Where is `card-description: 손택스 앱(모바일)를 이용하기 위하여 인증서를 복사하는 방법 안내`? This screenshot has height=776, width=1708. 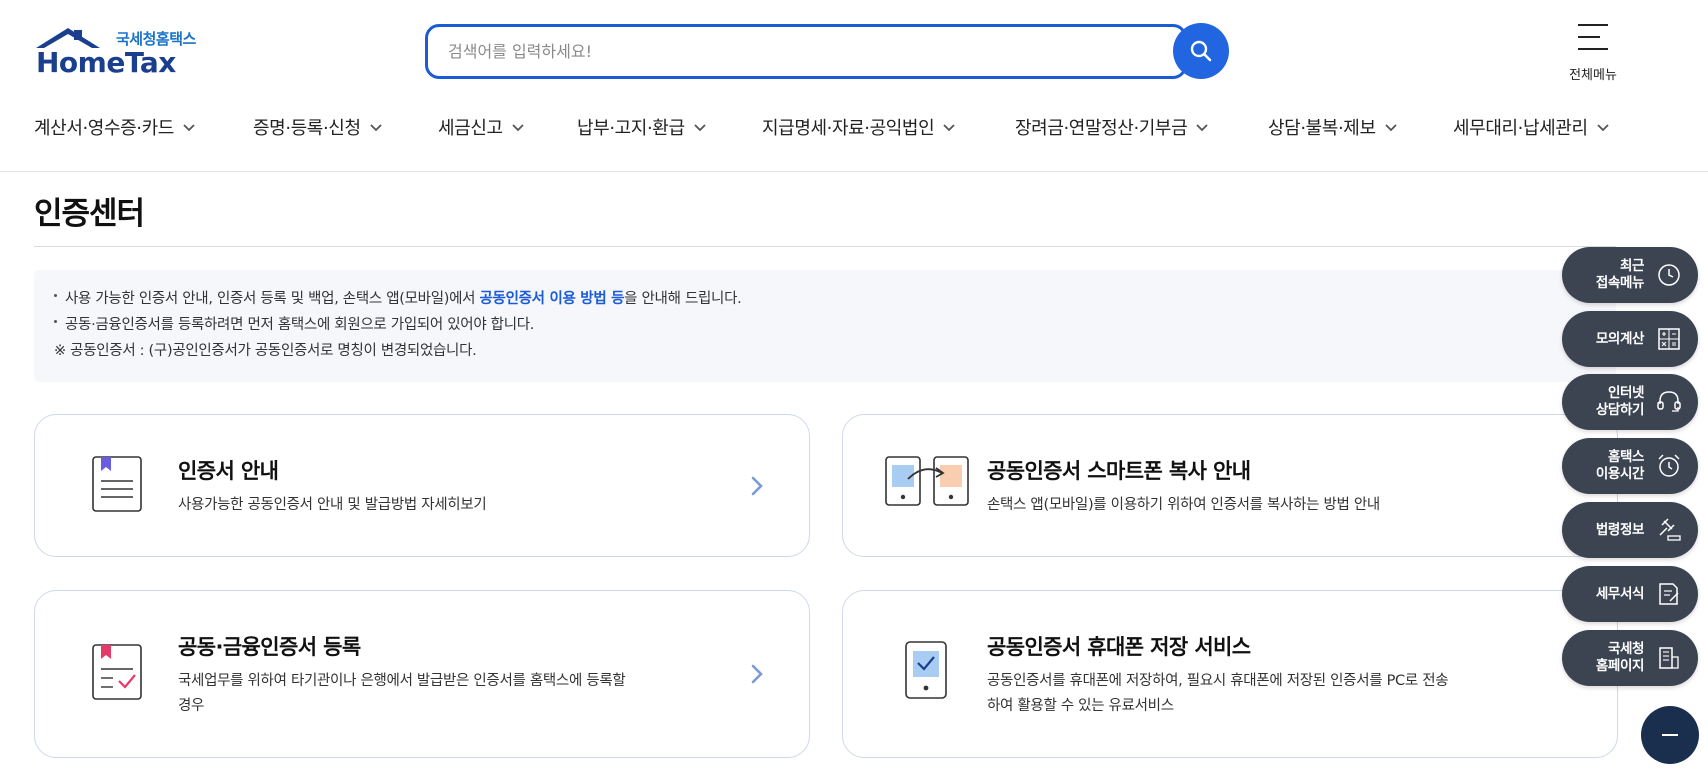 card-description: 손택스 앱(모바일)를 이용하기 위하여 인증서를 복사하는 방법 안내 is located at coordinates (1183, 505).